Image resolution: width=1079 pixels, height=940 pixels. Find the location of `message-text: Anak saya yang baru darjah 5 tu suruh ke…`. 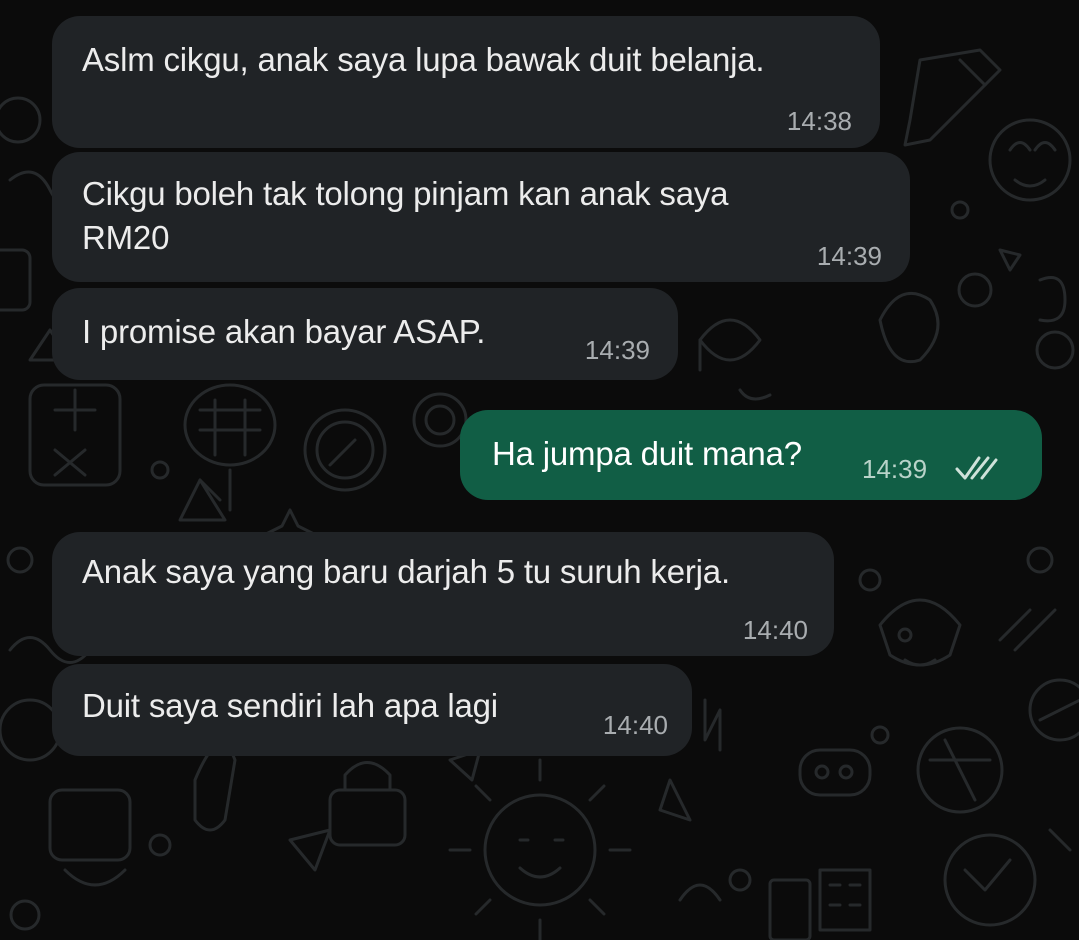

message-text: Anak saya yang baru darjah 5 tu suruh ke… is located at coordinates (406, 571).